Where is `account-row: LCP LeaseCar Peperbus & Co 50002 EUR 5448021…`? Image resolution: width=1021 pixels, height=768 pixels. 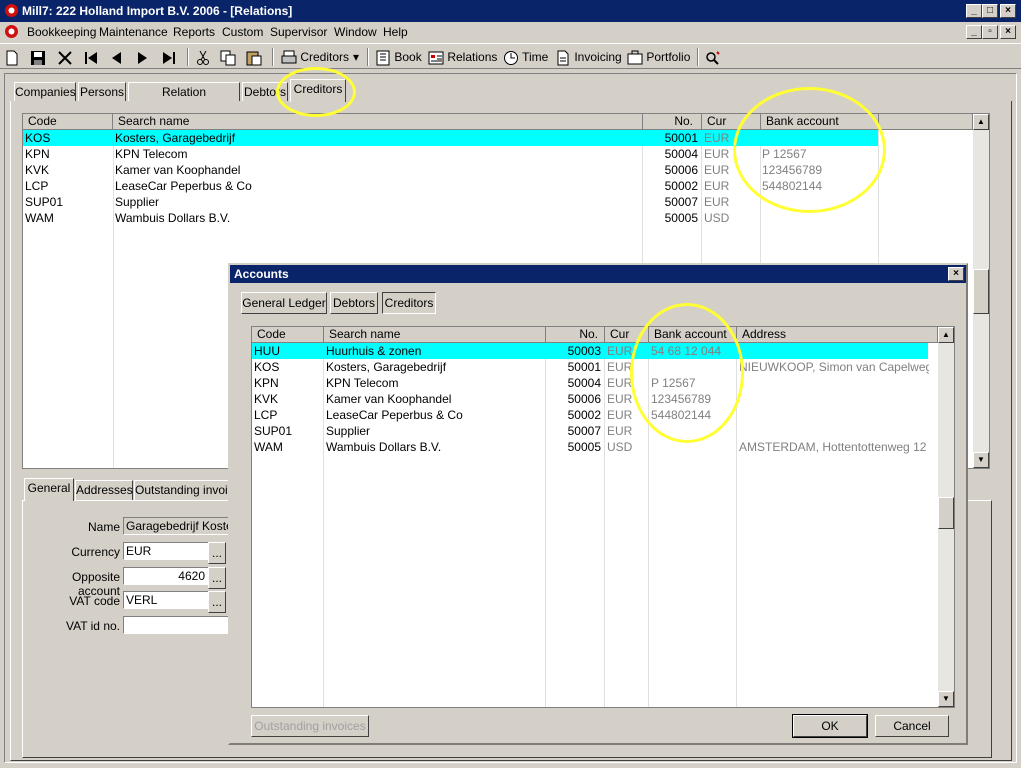 account-row: LCP LeaseCar Peperbus & Co 50002 EUR 5448021… is located at coordinates (590, 415).